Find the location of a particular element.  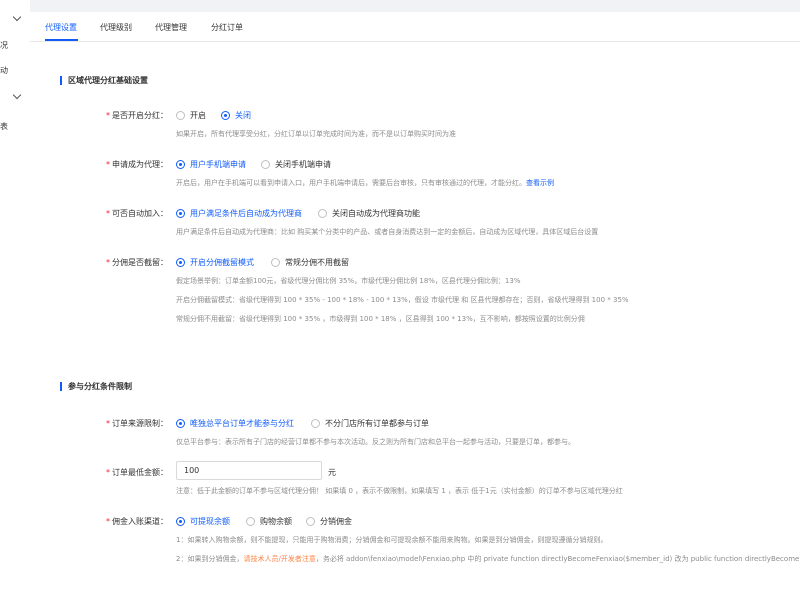

commission-channel-label: * 佣金入账渠道： is located at coordinates (137, 521).